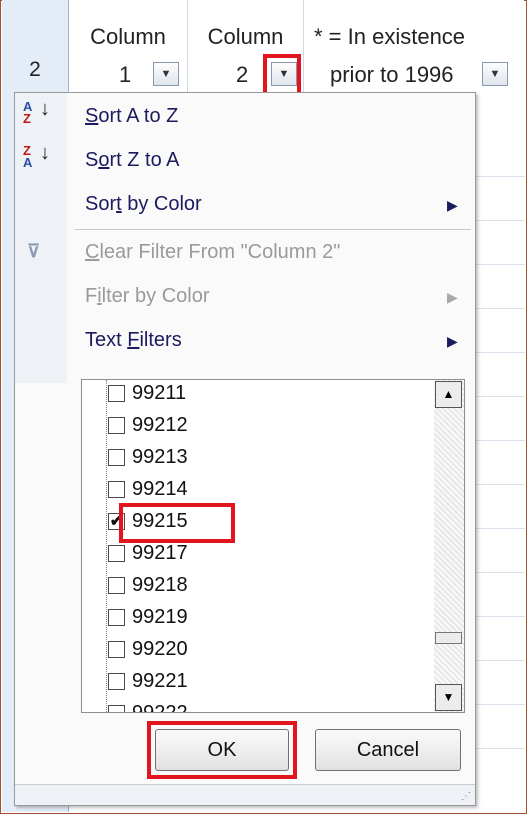 Image resolution: width=527 pixels, height=814 pixels. I want to click on column-3-filter-button: ▼, so click(495, 74).